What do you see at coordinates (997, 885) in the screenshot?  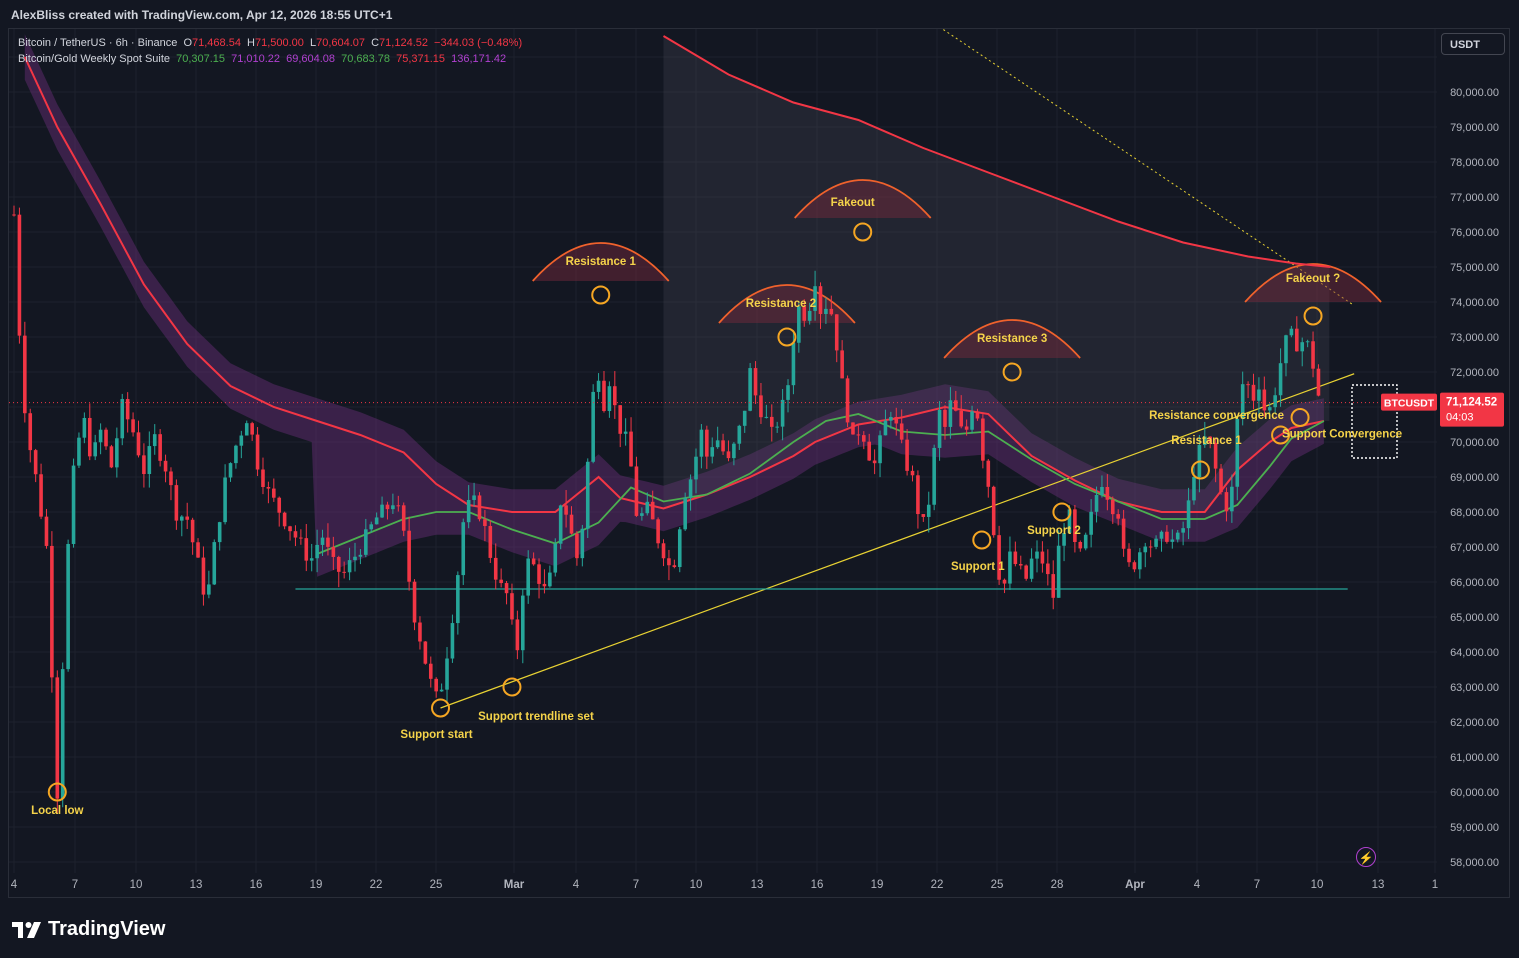 I see `time-tick-label: 25` at bounding box center [997, 885].